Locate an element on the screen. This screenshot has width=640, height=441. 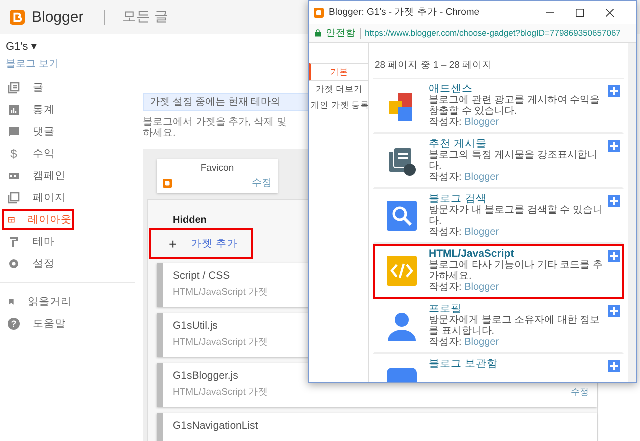
gadget-title: HTML/JavaScript is located at coordinates (472, 254).